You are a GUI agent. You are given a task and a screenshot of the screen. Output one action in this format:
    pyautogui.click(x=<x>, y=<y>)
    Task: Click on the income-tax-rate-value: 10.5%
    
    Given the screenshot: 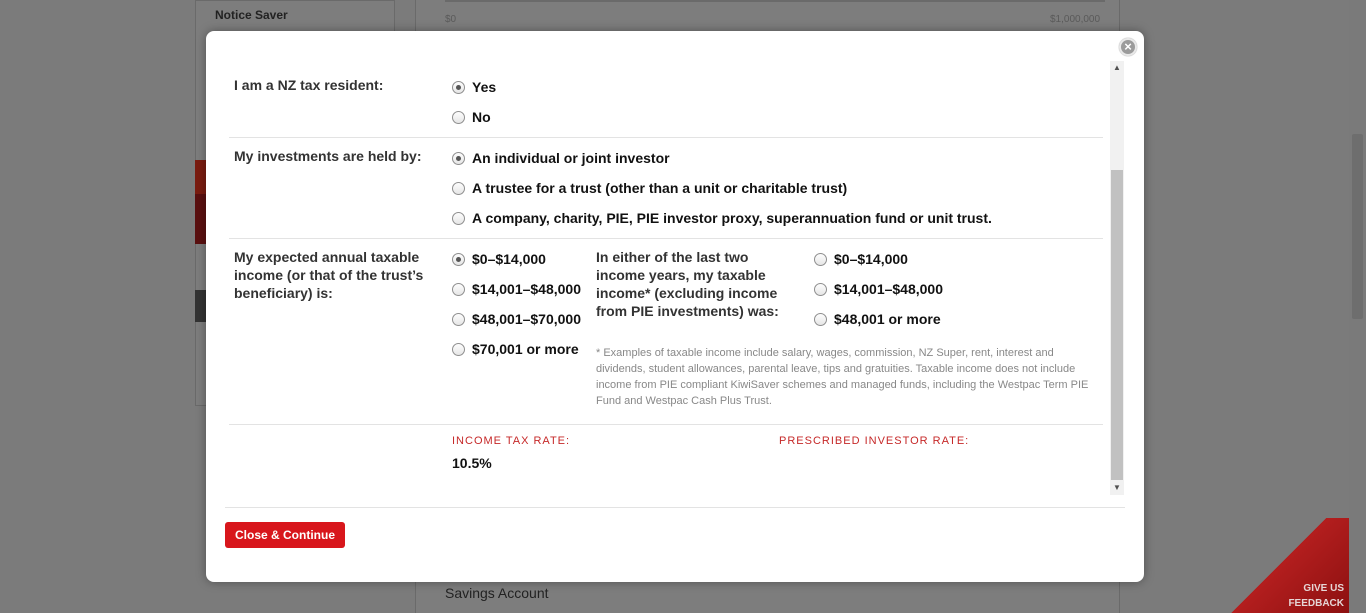 What is the action you would take?
    pyautogui.click(x=472, y=463)
    